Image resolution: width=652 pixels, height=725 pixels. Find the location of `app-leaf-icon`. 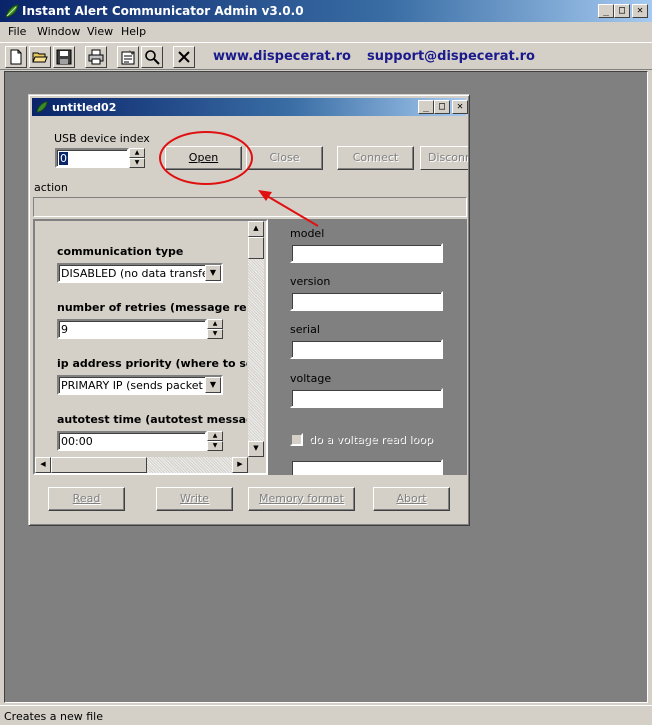

app-leaf-icon is located at coordinates (12, 11).